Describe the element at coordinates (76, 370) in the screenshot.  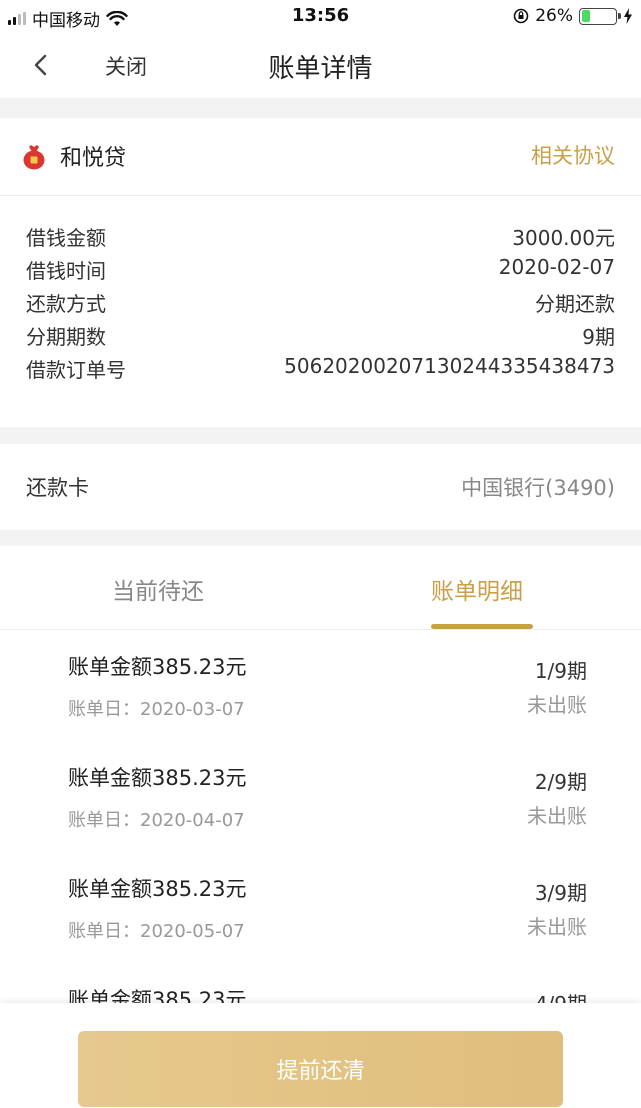
I see `detail-label: 借款订单号` at that location.